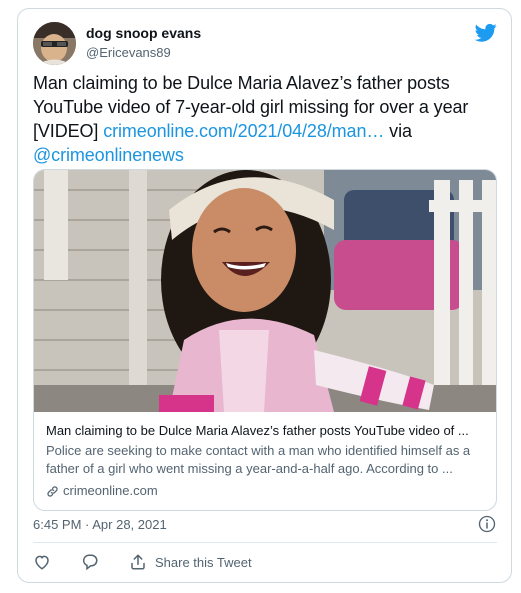  What do you see at coordinates (266, 491) in the screenshot?
I see `link-preview-domain-row: crimeonline.com` at bounding box center [266, 491].